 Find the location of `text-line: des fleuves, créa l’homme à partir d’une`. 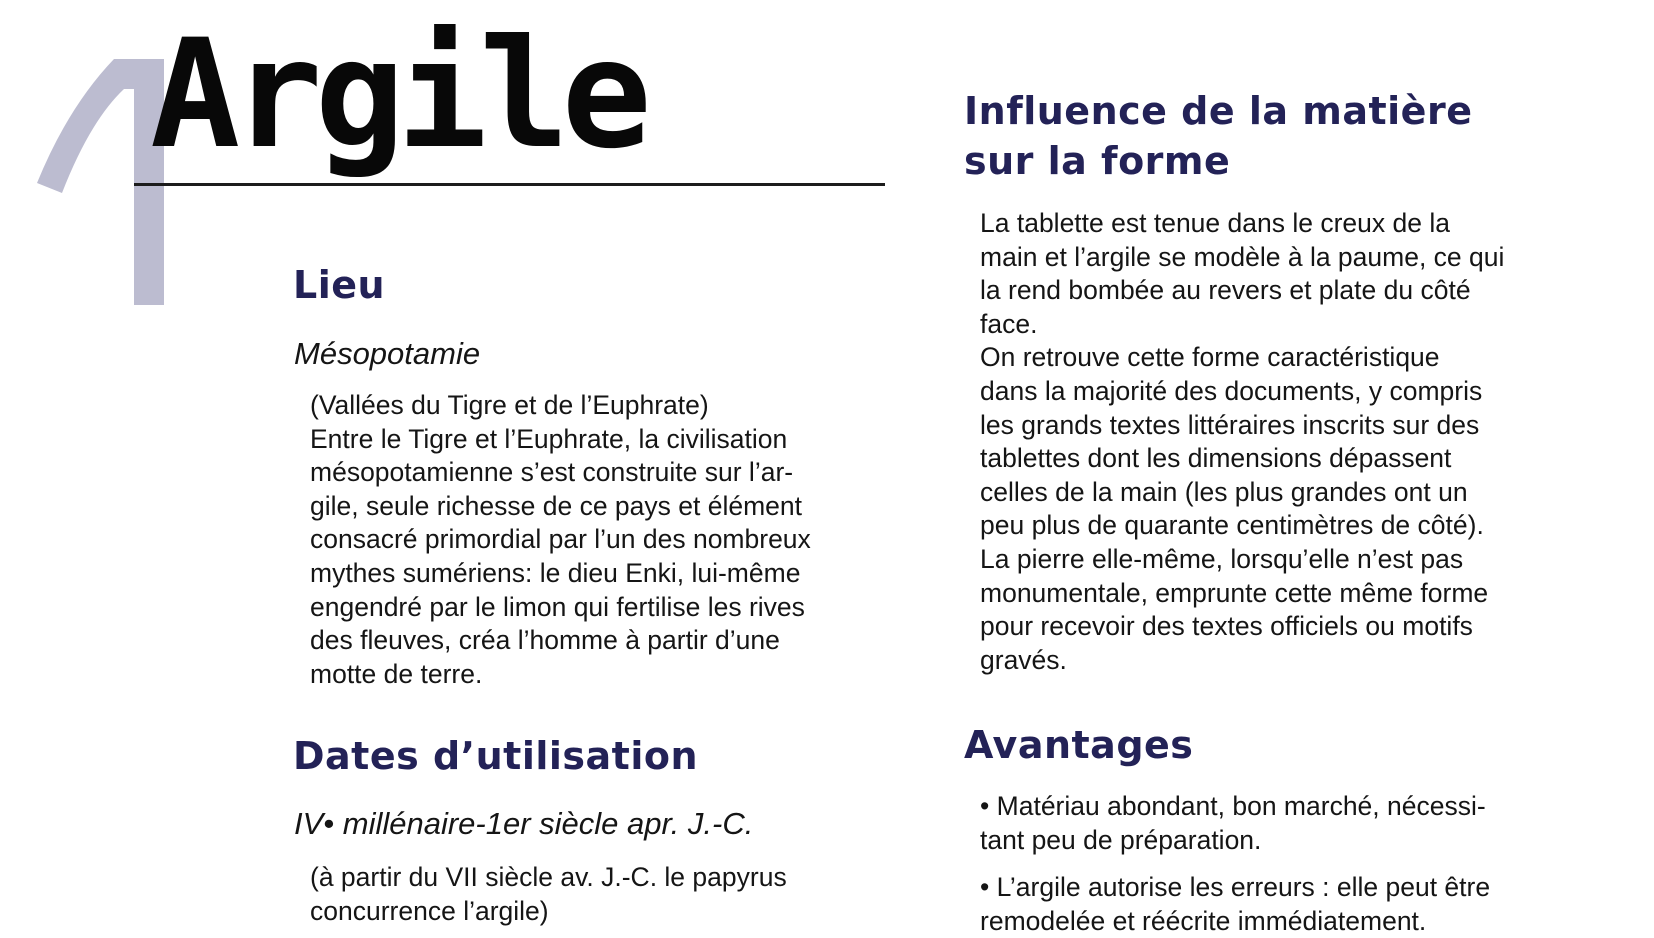

text-line: des fleuves, créa l’homme à partir d’une is located at coordinates (545, 640).